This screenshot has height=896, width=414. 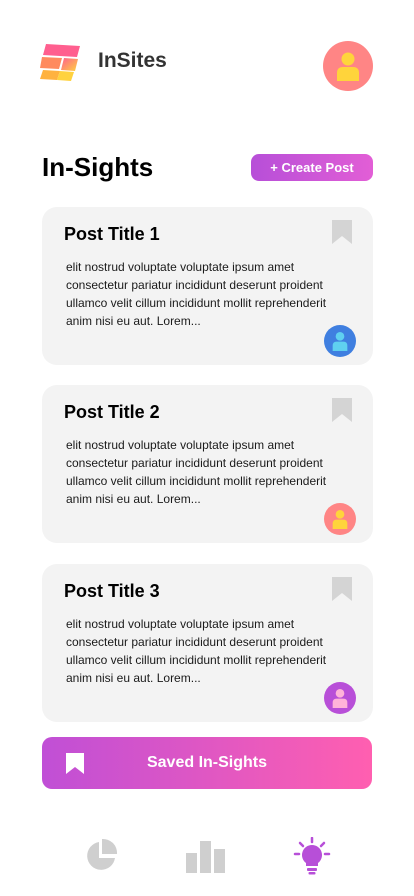 What do you see at coordinates (112, 234) in the screenshot?
I see `post-title: Post Title 1` at bounding box center [112, 234].